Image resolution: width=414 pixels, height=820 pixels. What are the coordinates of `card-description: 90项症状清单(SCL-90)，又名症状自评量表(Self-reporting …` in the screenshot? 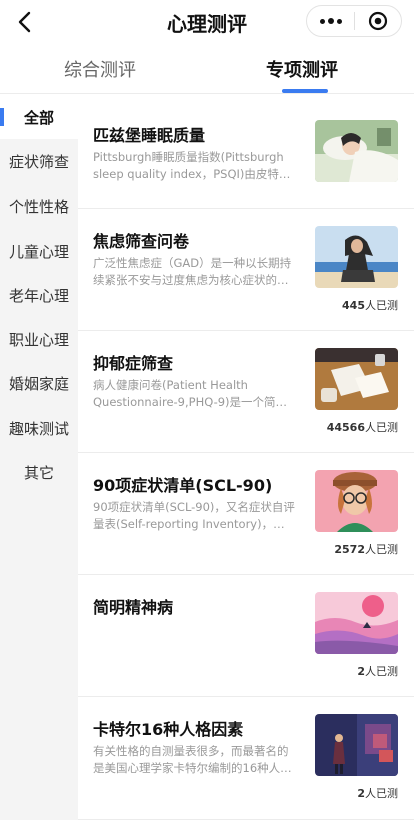 It's located at (194, 515).